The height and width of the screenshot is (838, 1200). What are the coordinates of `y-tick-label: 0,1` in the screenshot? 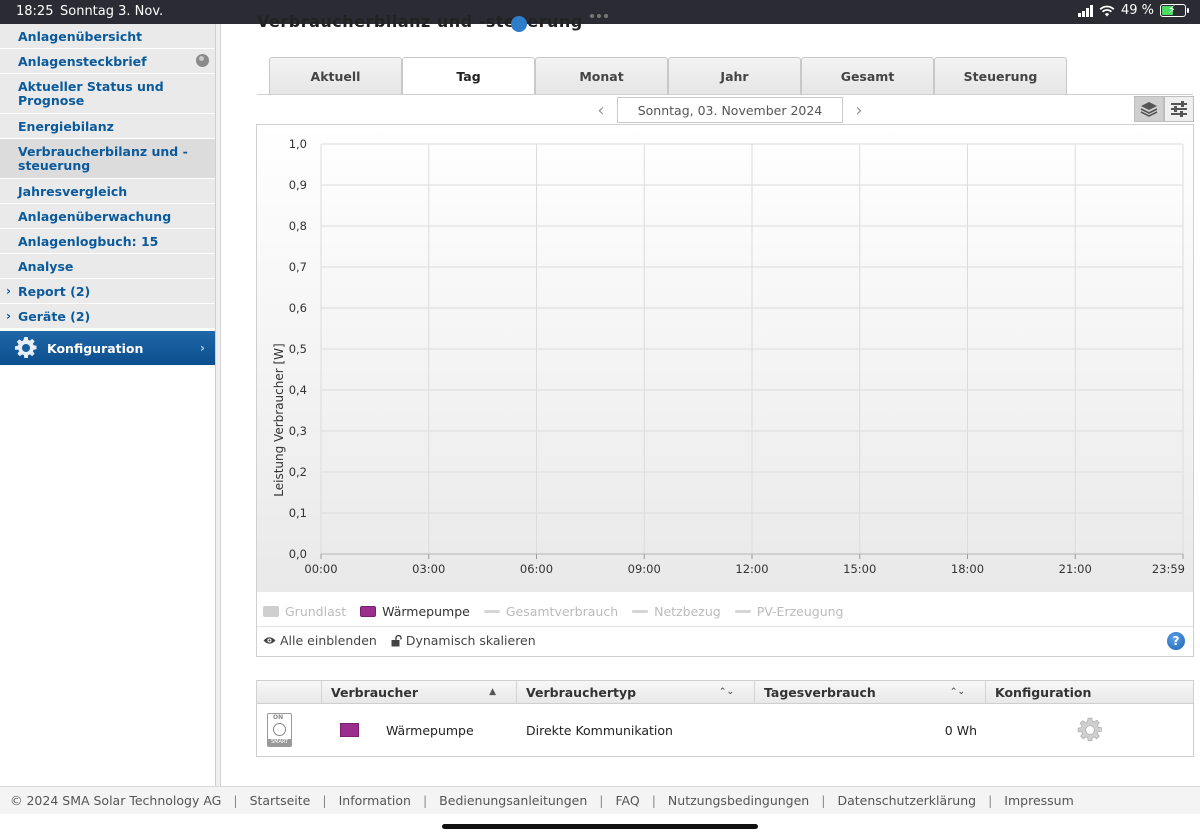 It's located at (298, 513).